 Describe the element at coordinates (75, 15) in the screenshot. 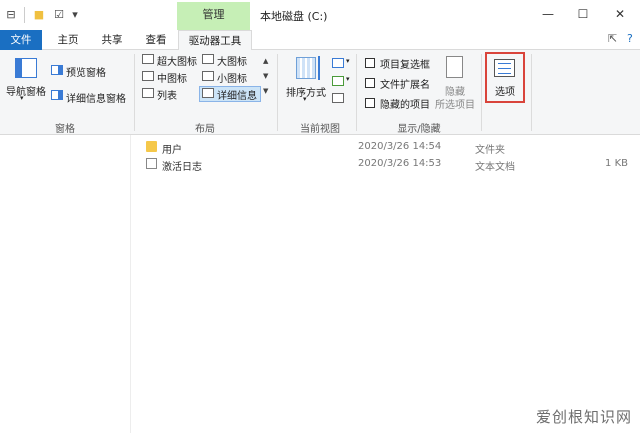

I see `customize-quick-access-icon: ▾` at that location.